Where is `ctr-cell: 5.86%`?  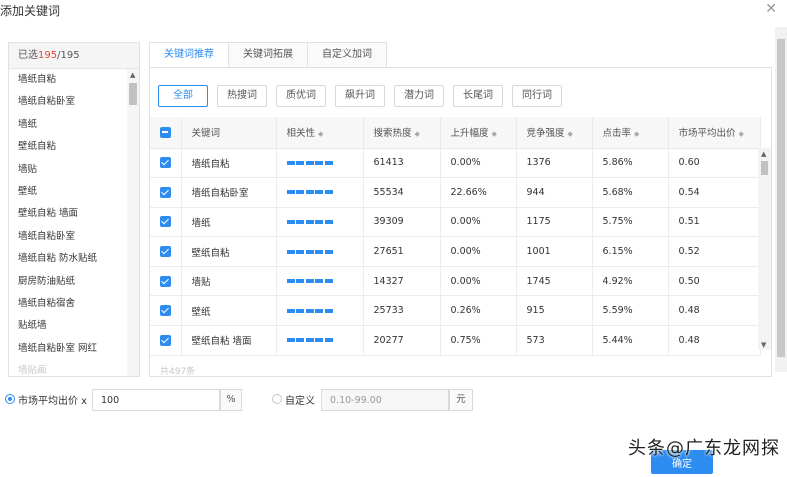
ctr-cell: 5.86% is located at coordinates (630, 163).